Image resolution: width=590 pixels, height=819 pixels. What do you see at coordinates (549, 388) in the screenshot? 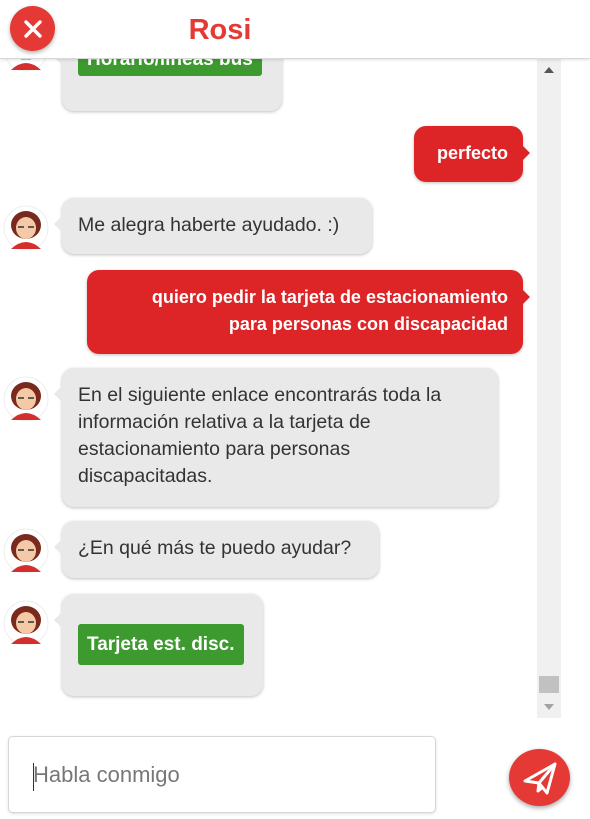
I see `chat-scrollbar` at bounding box center [549, 388].